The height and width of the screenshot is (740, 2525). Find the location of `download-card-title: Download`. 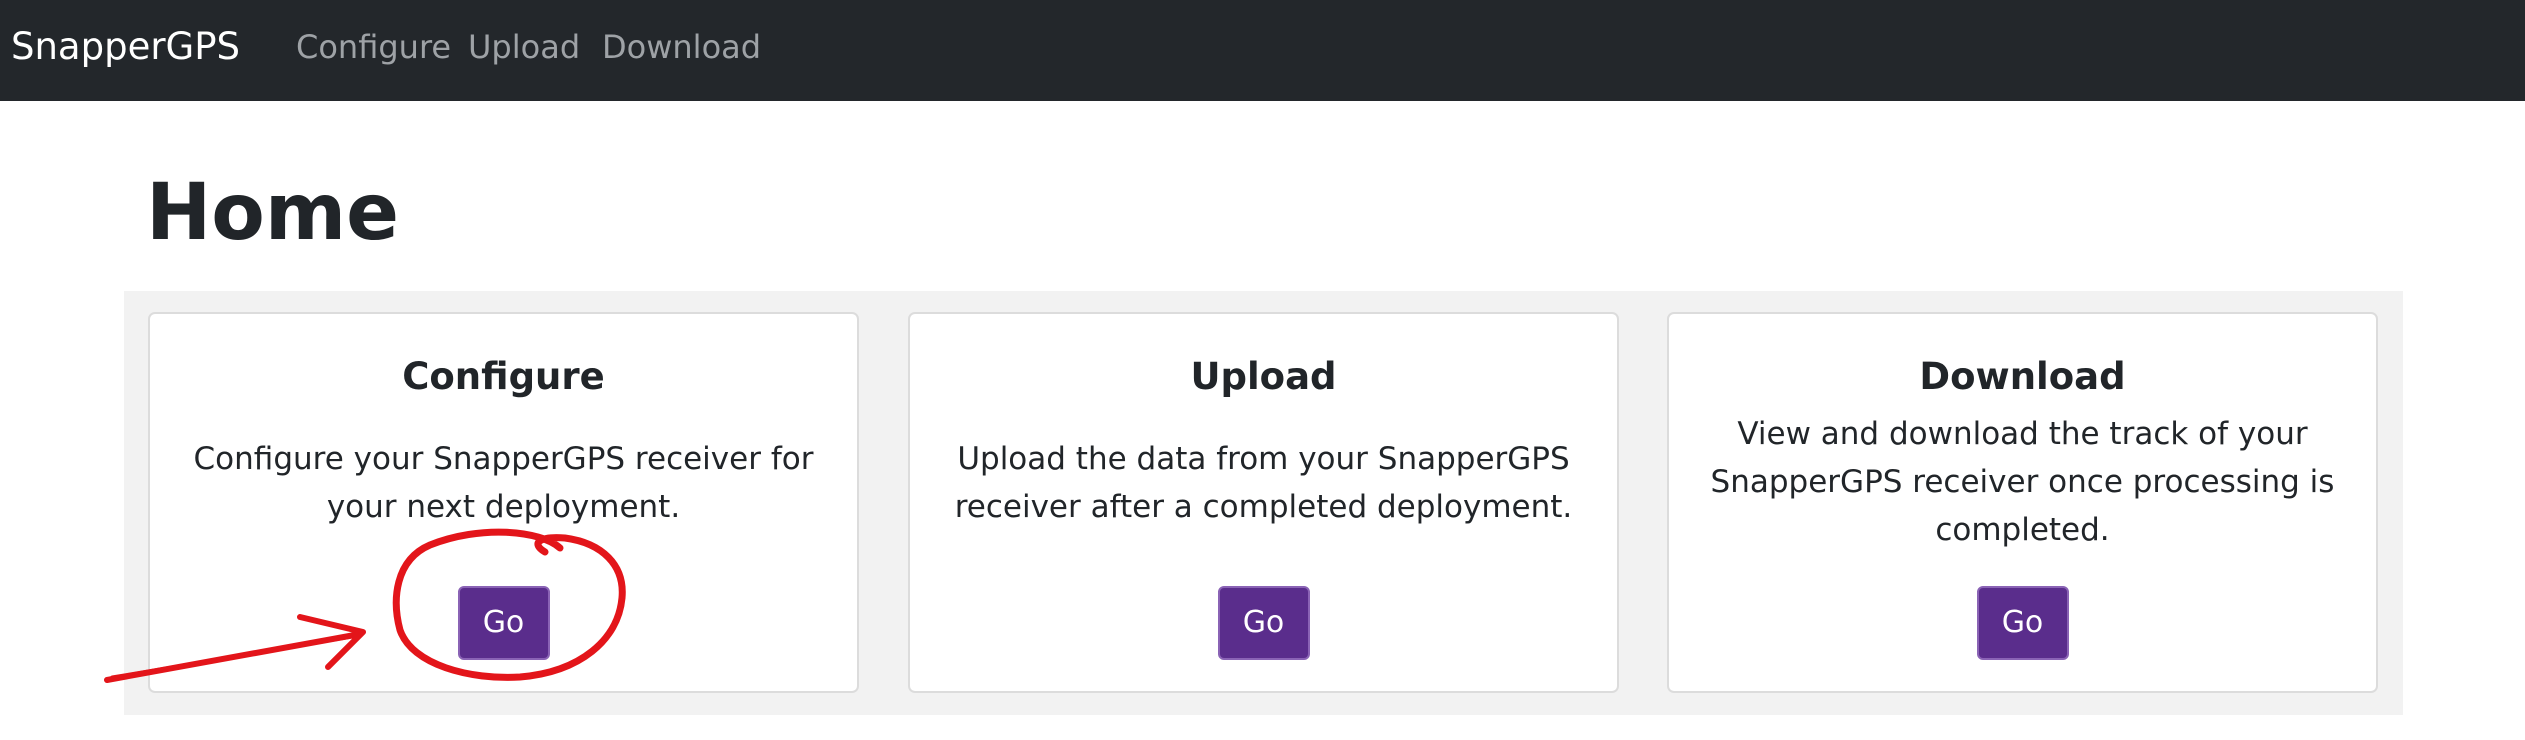

download-card-title: Download is located at coordinates (2022, 376).